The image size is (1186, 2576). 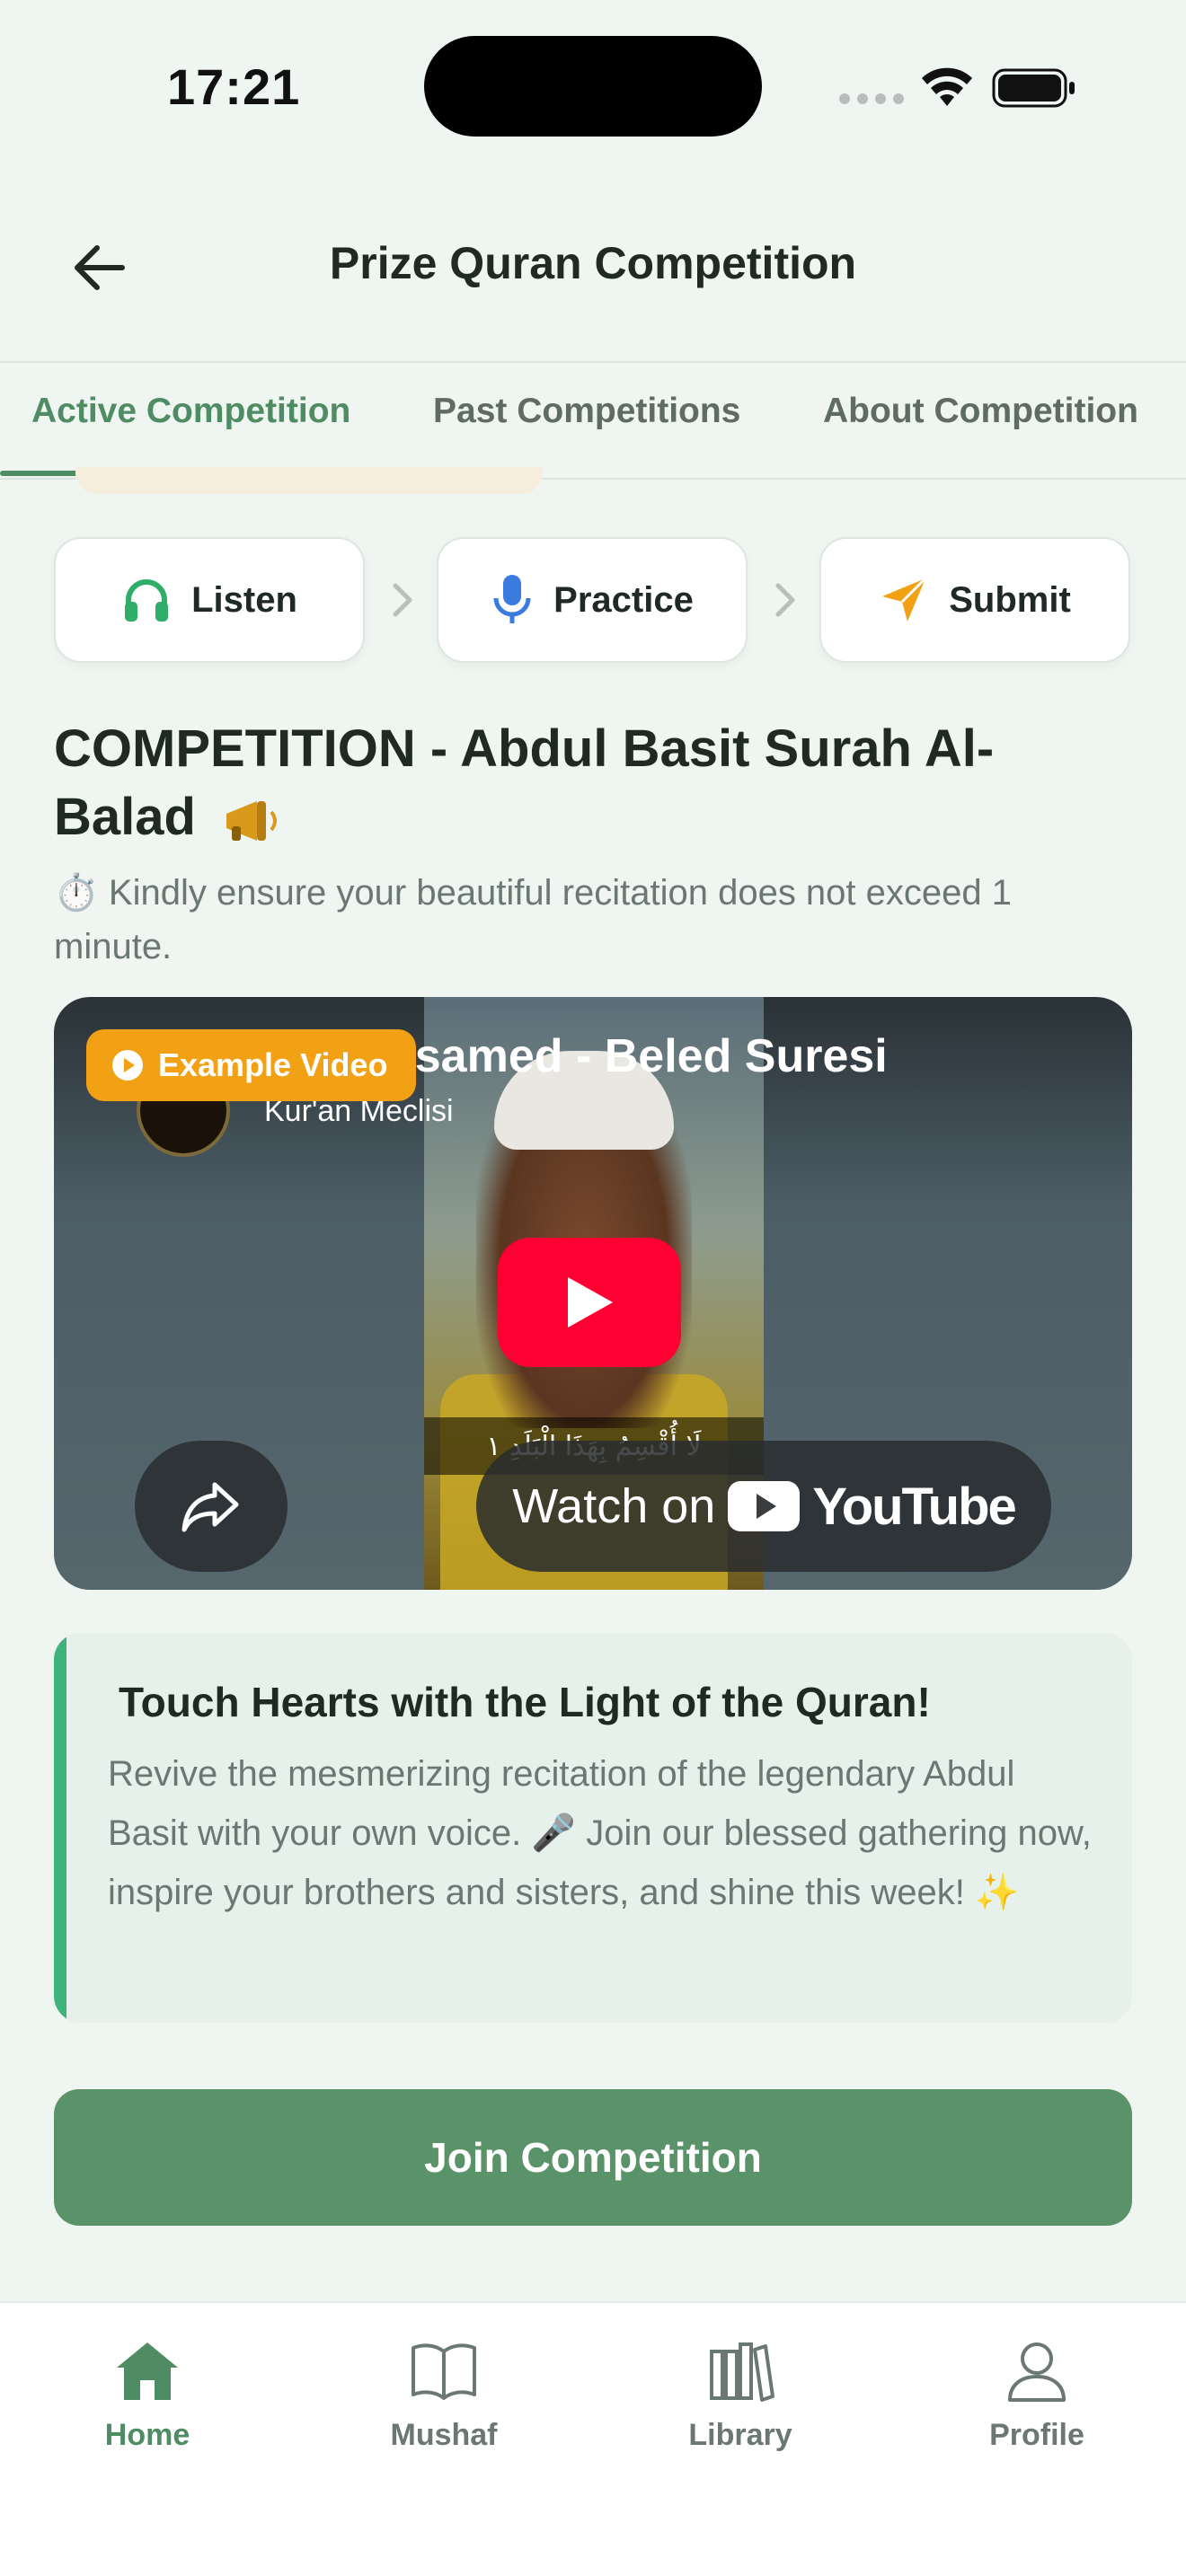 What do you see at coordinates (871, 98) in the screenshot?
I see `signal-icon` at bounding box center [871, 98].